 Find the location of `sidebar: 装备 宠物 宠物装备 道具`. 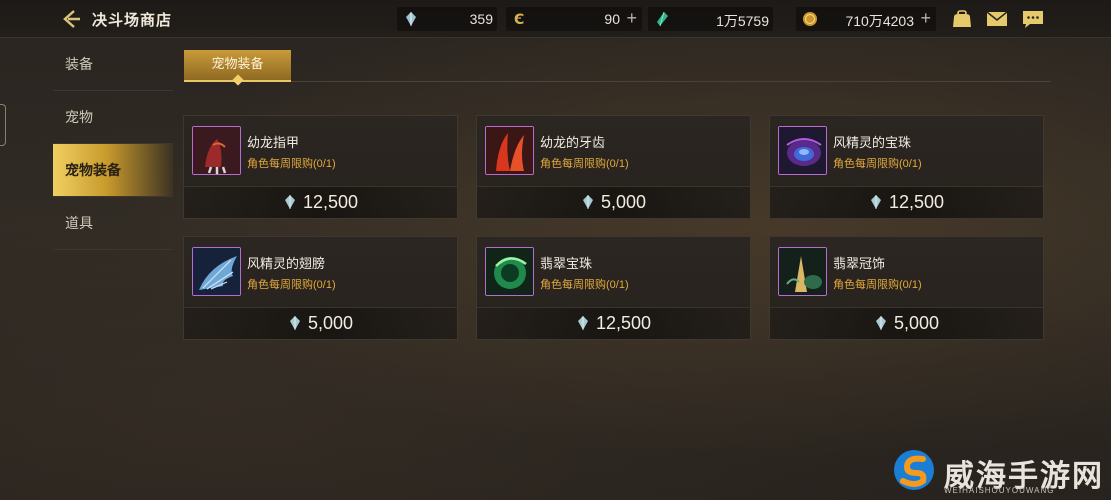

sidebar: 装备 宠物 宠物装备 道具 is located at coordinates (113, 144).